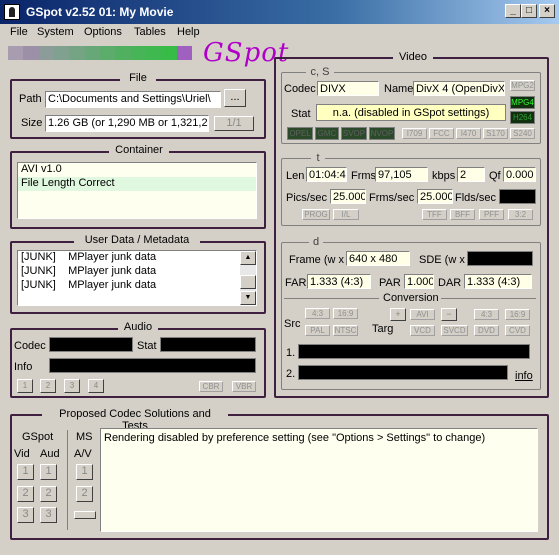  I want to click on info-link: info, so click(524, 376).